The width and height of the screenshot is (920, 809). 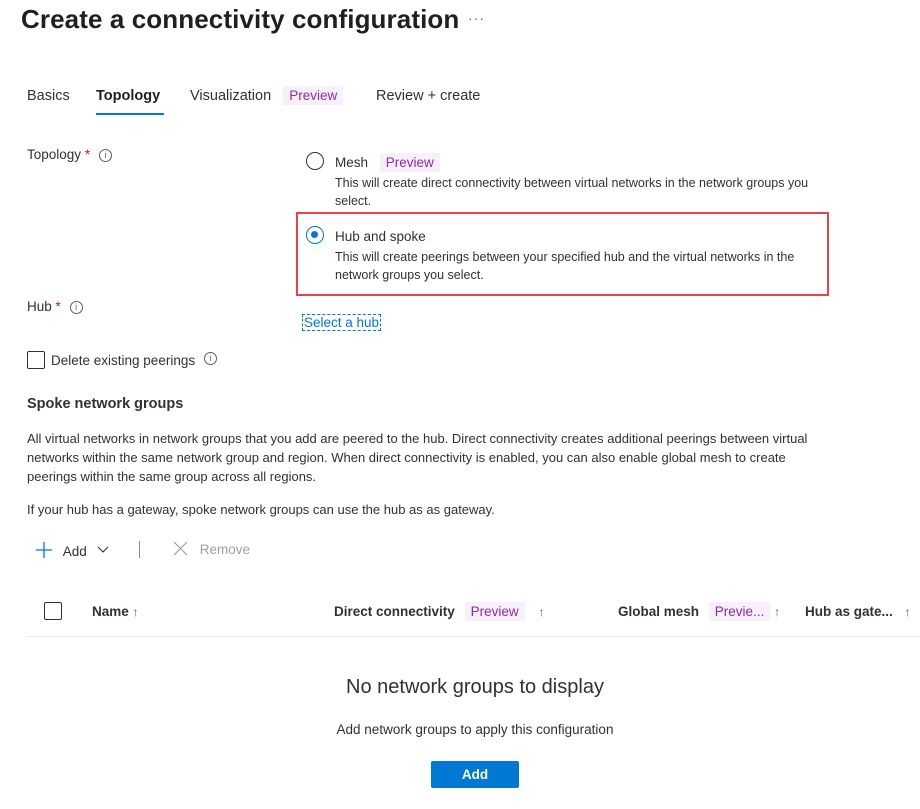 I want to click on hub-and-spoke-title: Hub and spoke, so click(x=380, y=236).